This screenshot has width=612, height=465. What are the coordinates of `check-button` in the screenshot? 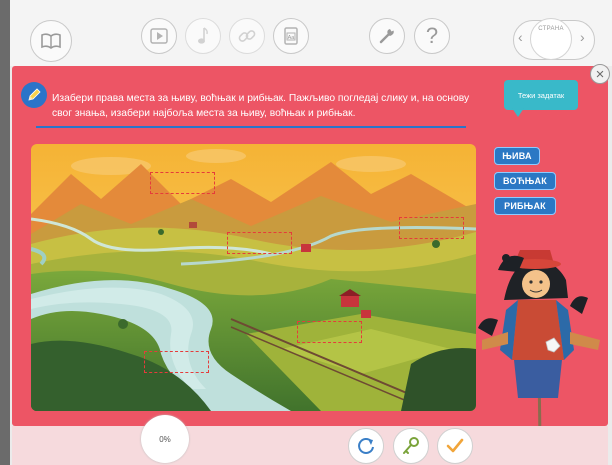 It's located at (455, 446).